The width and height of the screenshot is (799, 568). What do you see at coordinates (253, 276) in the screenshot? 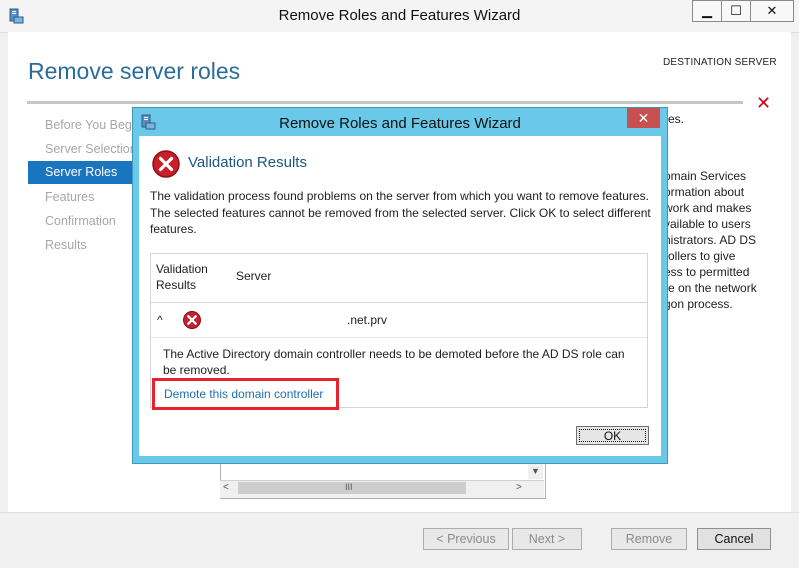
I see `column-header-server: Server` at bounding box center [253, 276].